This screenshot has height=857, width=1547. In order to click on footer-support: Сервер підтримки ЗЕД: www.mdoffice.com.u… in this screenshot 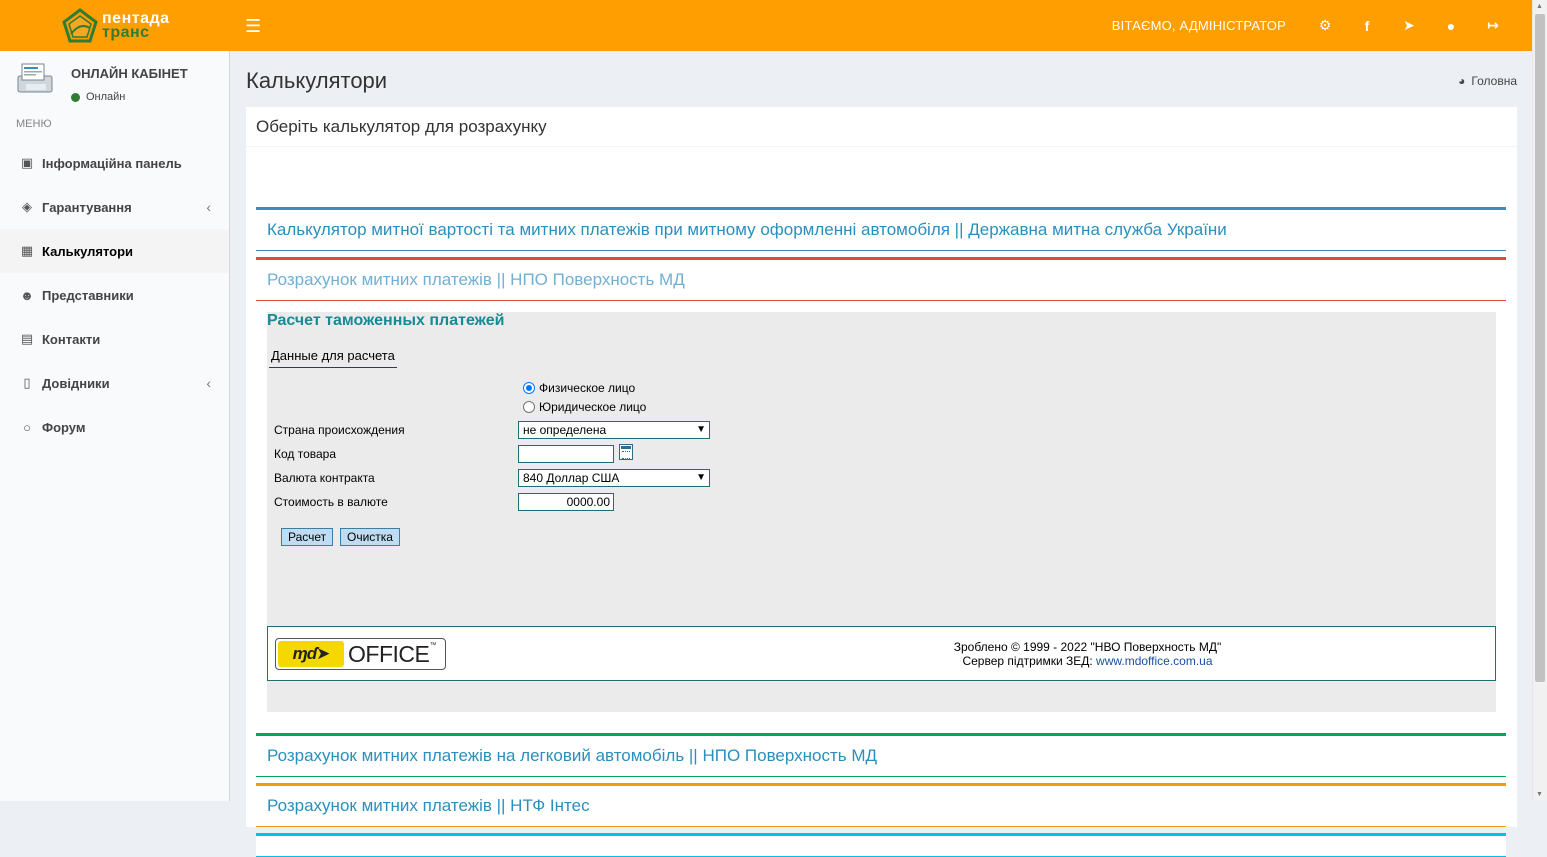, I will do `click(1087, 661)`.